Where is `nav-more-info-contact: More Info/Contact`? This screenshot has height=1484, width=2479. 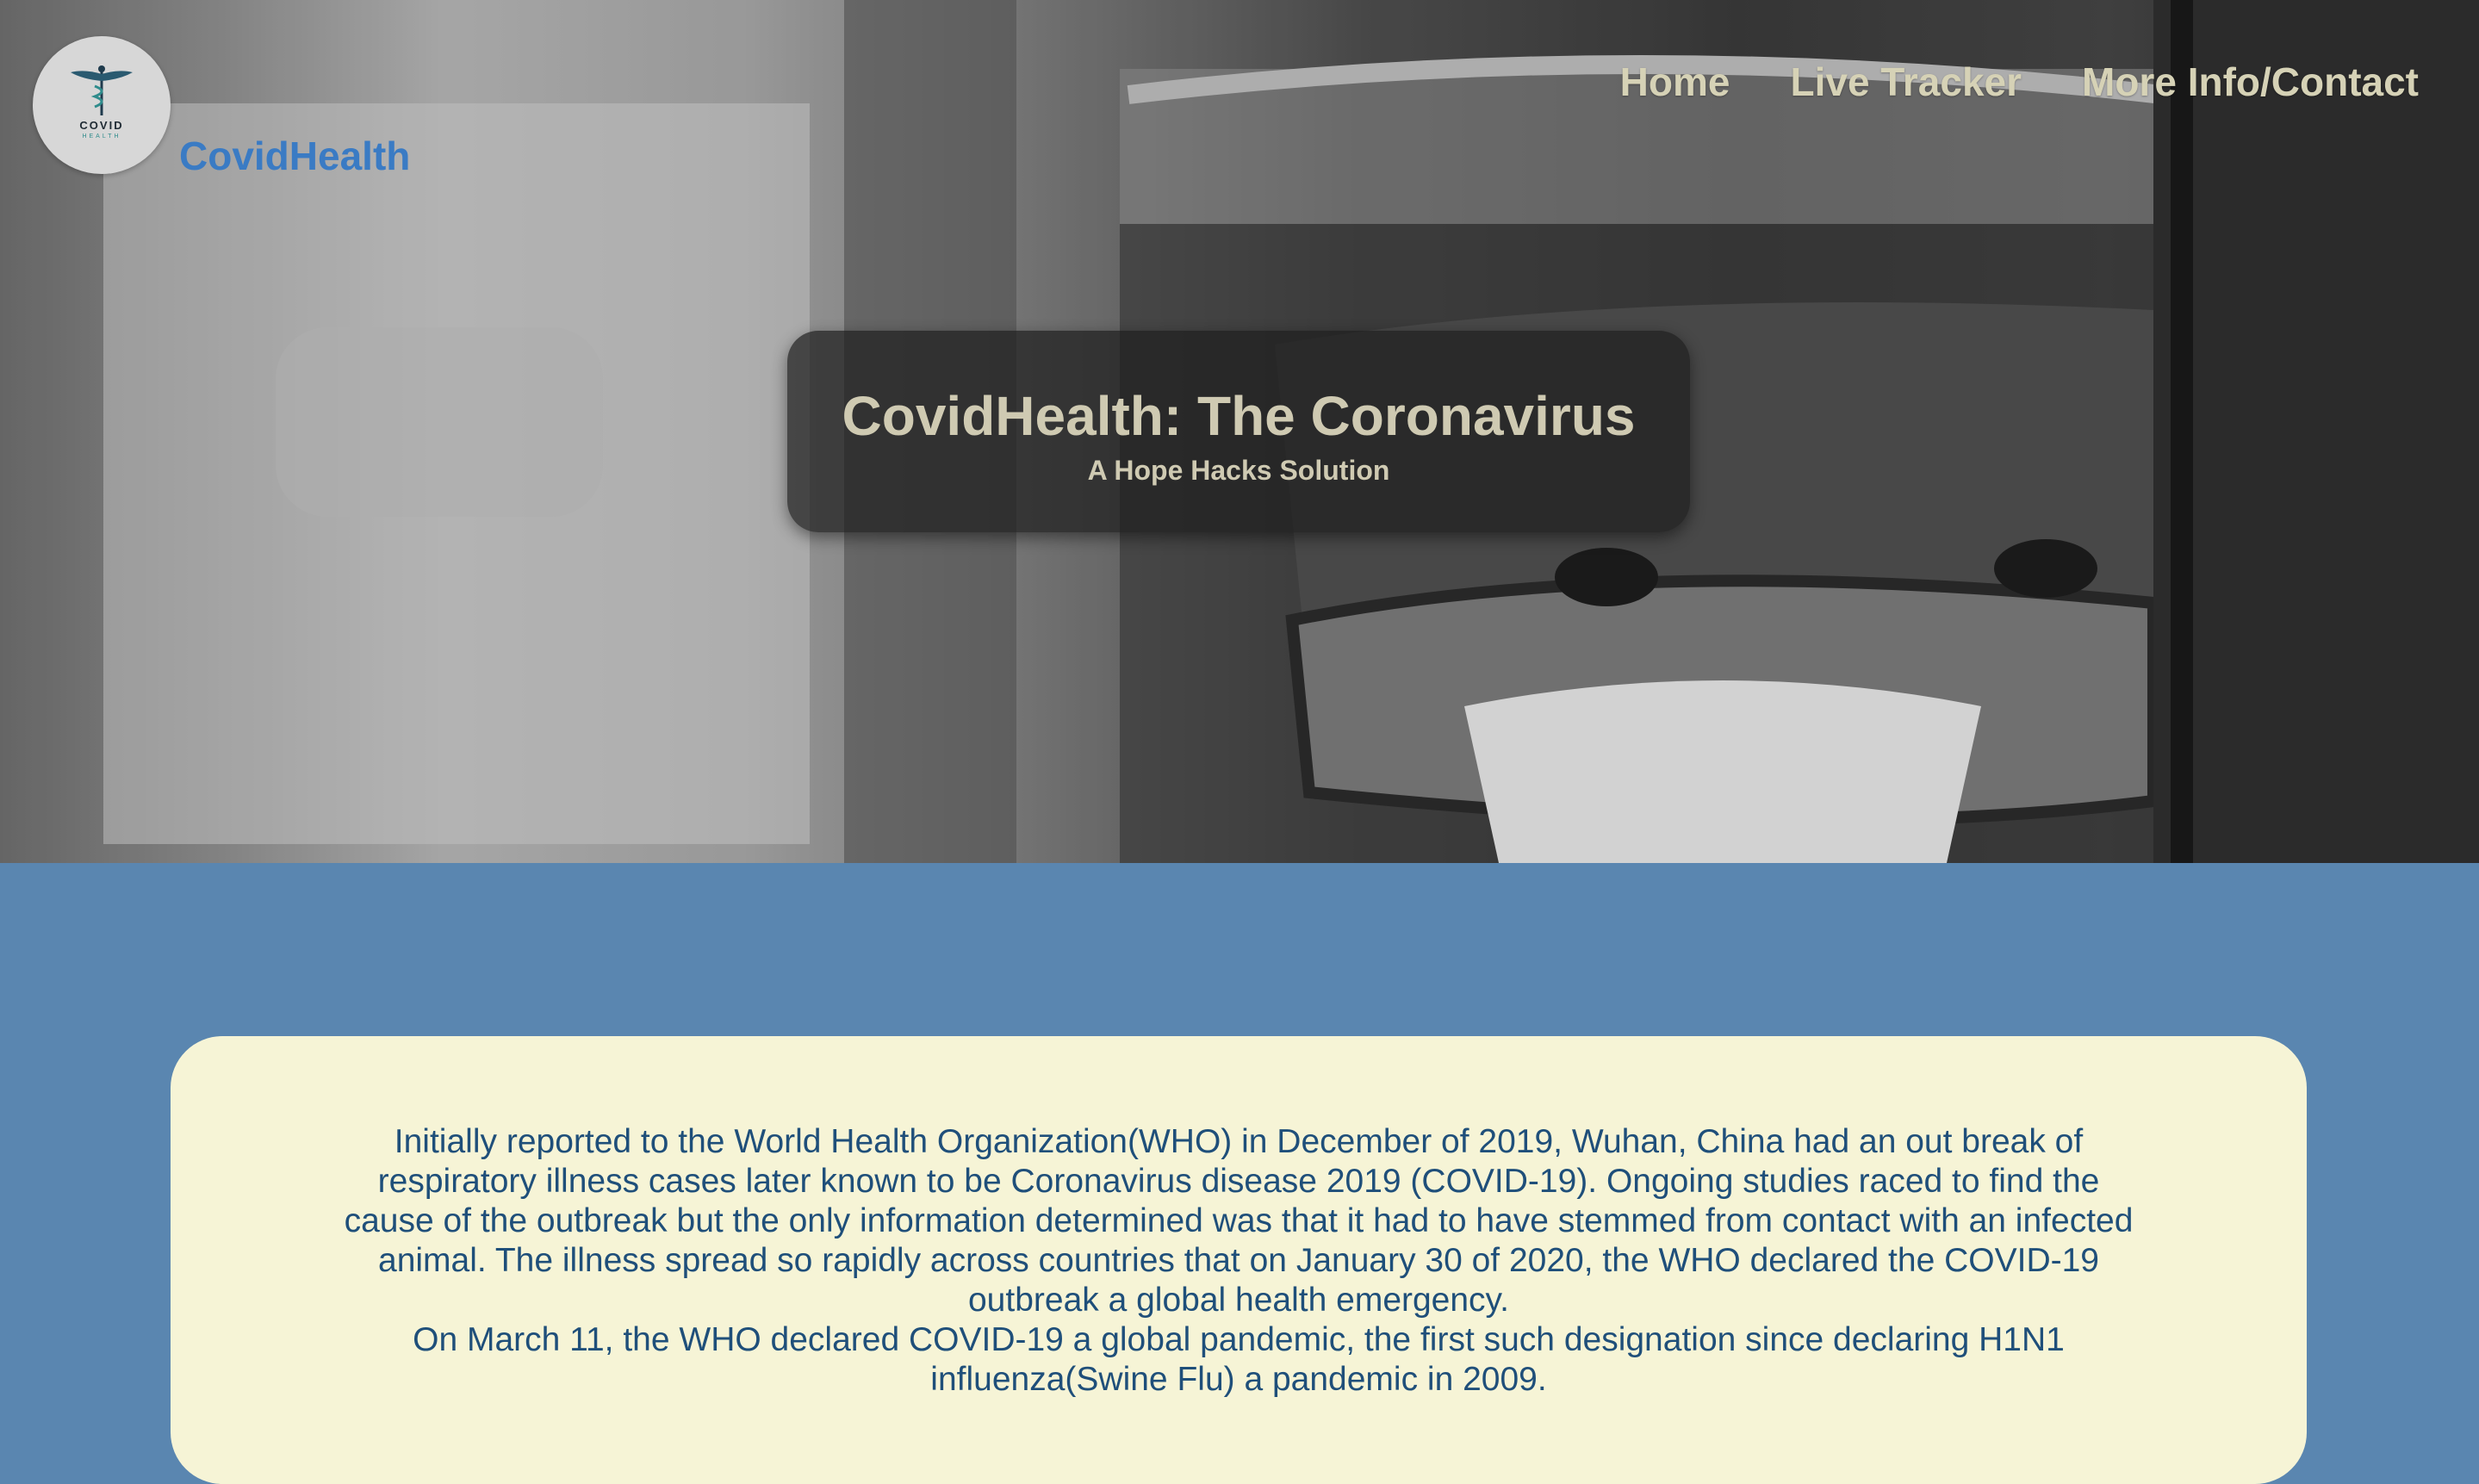 nav-more-info-contact: More Info/Contact is located at coordinates (2250, 82).